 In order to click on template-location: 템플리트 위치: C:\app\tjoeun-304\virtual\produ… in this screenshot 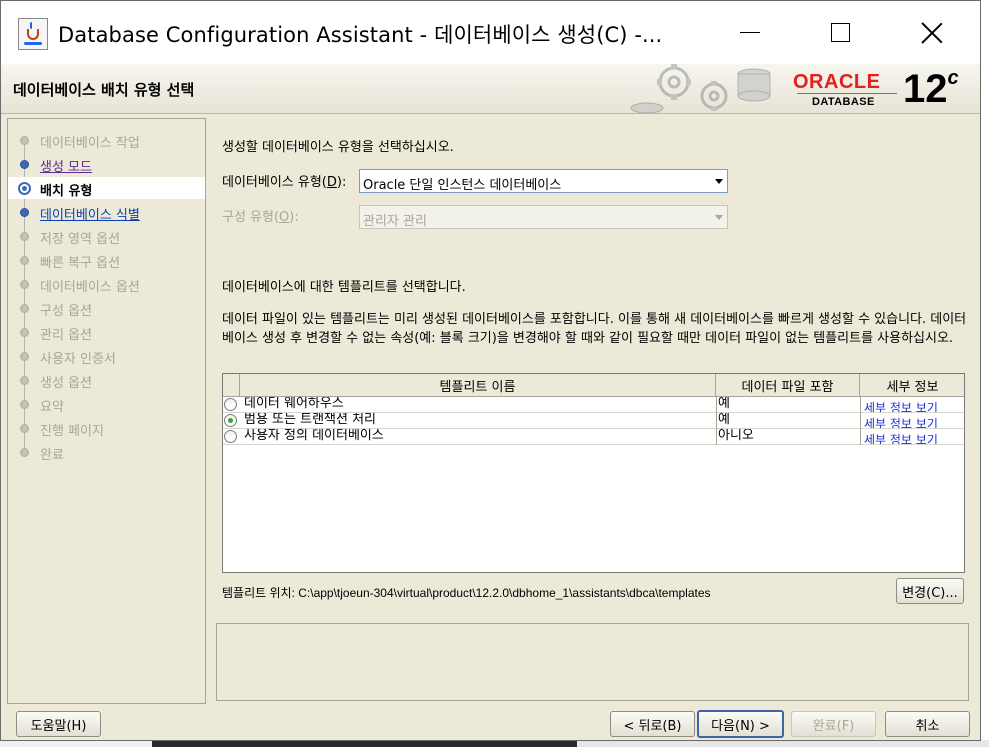, I will do `click(466, 593)`.